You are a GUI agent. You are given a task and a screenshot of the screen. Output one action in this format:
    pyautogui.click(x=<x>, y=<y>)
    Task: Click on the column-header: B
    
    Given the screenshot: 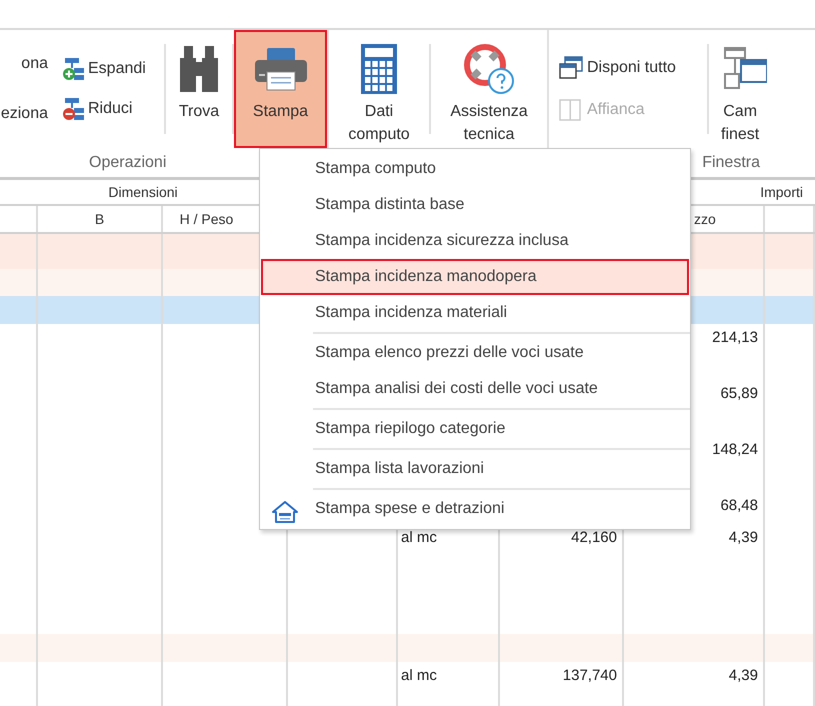 What is the action you would take?
    pyautogui.click(x=99, y=219)
    